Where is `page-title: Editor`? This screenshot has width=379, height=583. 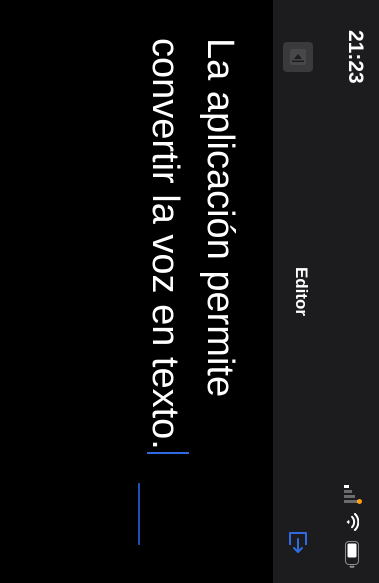 page-title: Editor is located at coordinates (301, 291).